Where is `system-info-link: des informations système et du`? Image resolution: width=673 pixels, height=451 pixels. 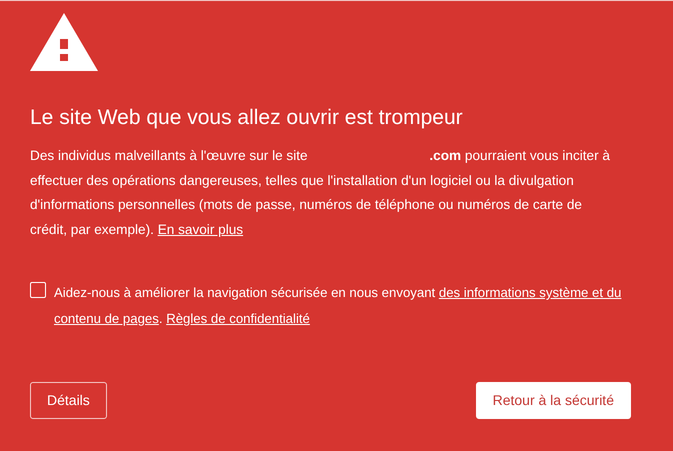
system-info-link: des informations système et du is located at coordinates (530, 292).